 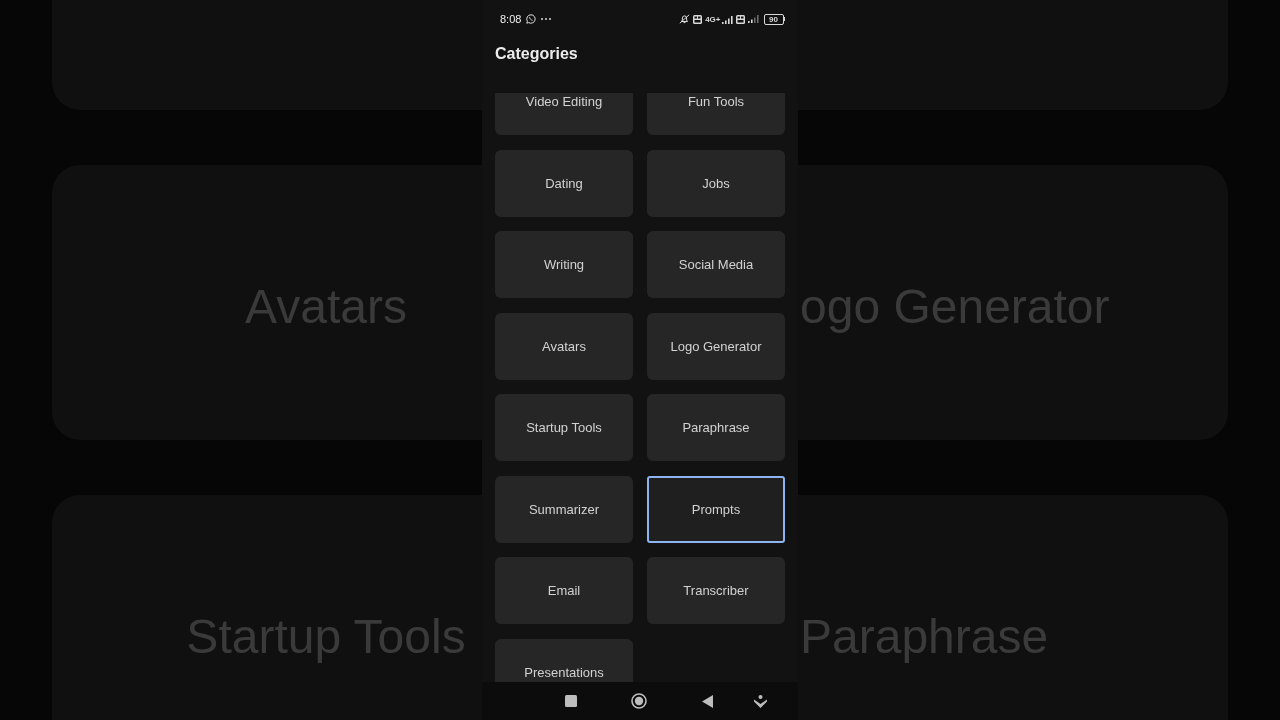 What do you see at coordinates (531, 19) in the screenshot?
I see `chat-bubble-icon` at bounding box center [531, 19].